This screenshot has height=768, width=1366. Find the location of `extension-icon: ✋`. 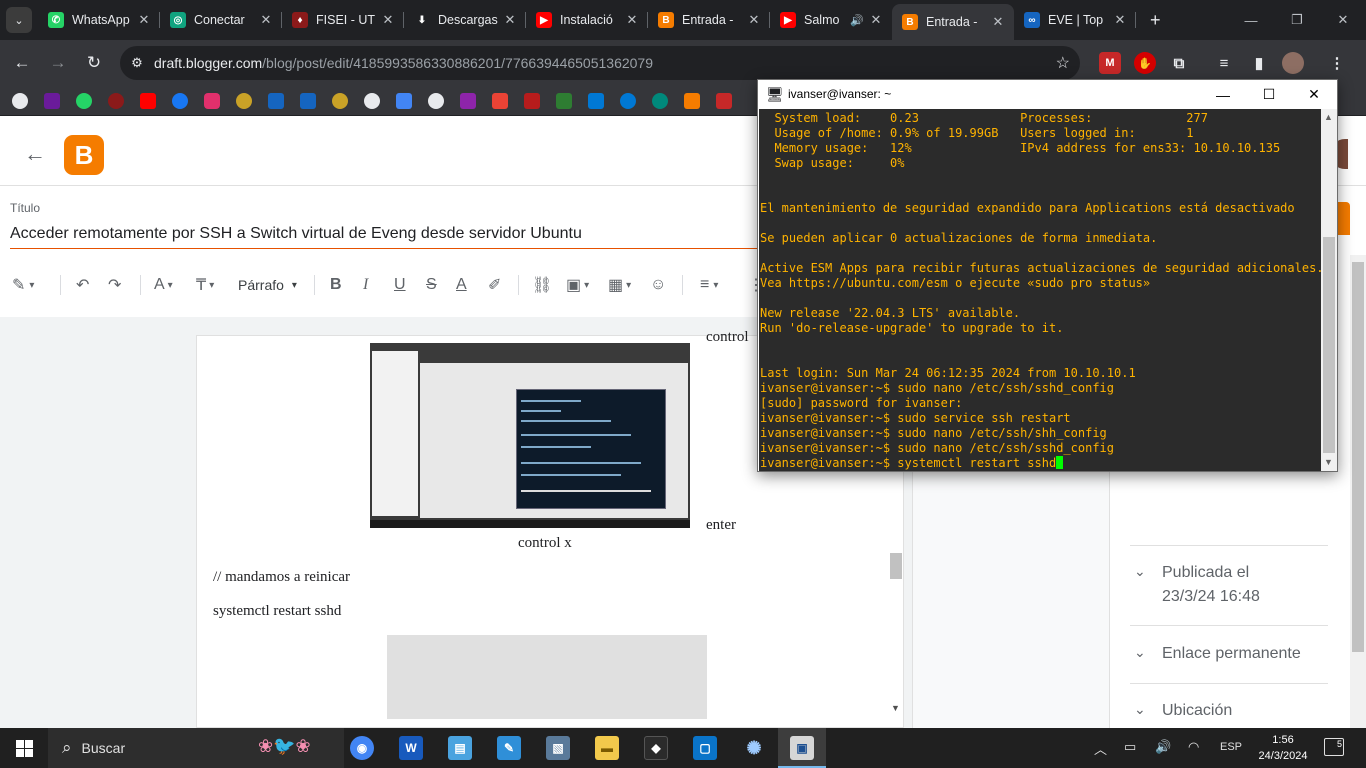

extension-icon: ✋ is located at coordinates (1145, 63).